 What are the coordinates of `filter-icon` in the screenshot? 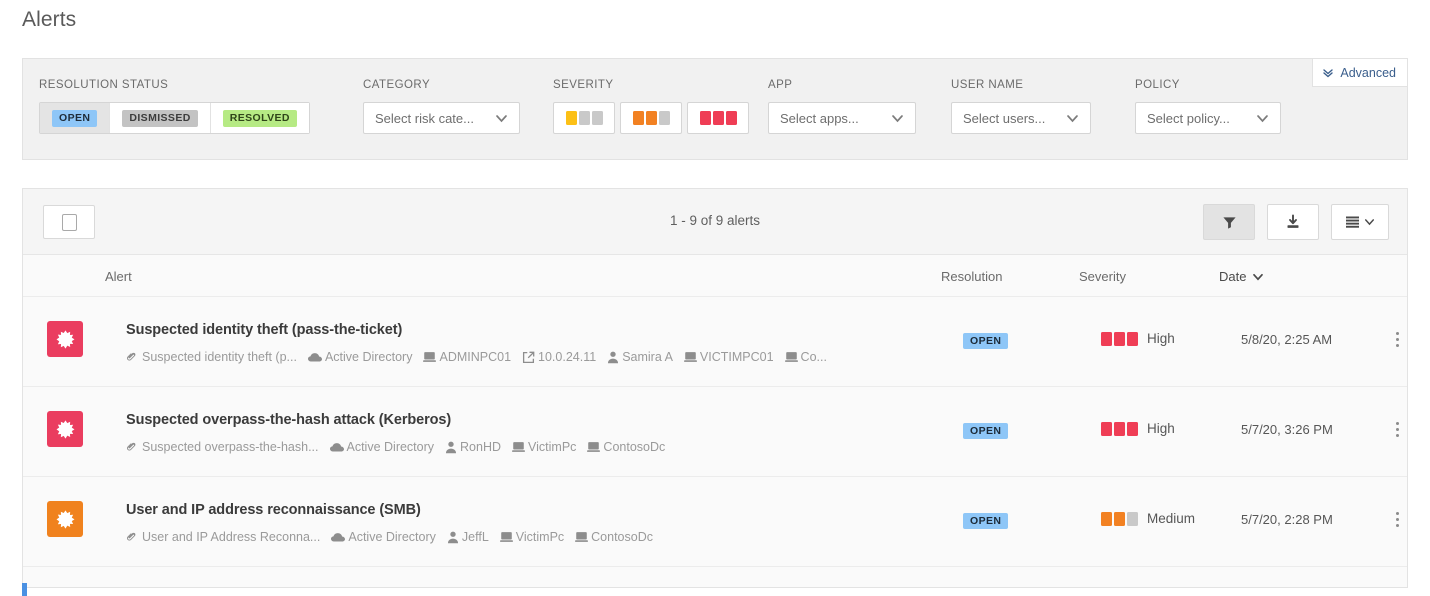 It's located at (1229, 222).